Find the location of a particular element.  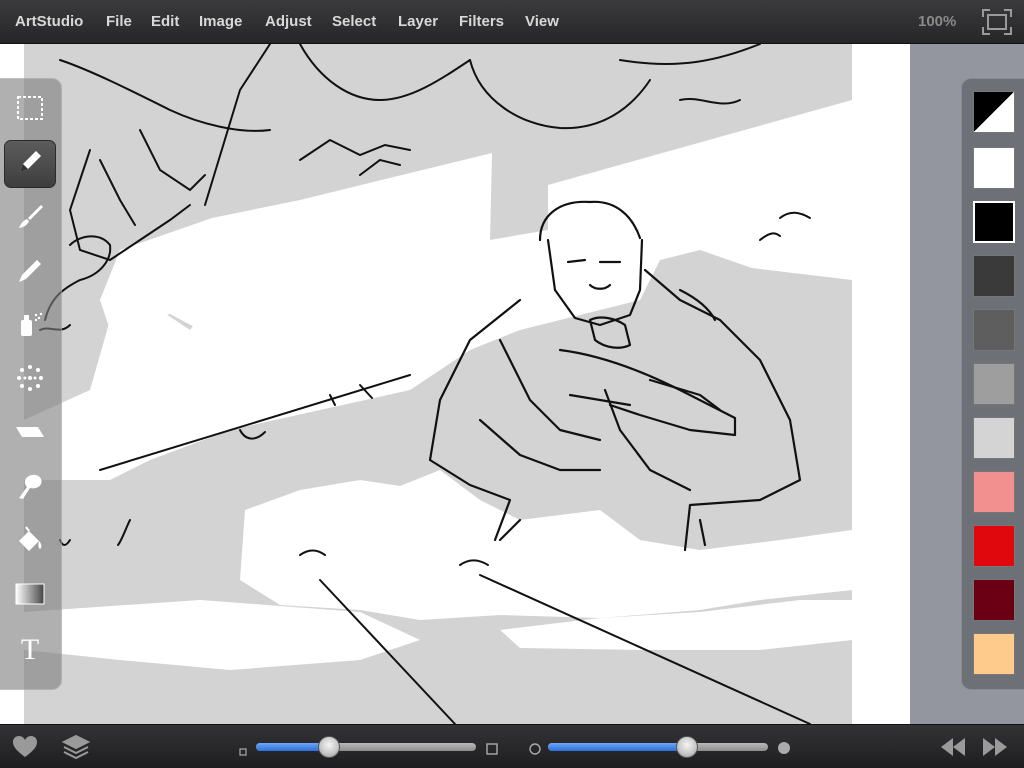

large-circle-icon is located at coordinates (784, 750).